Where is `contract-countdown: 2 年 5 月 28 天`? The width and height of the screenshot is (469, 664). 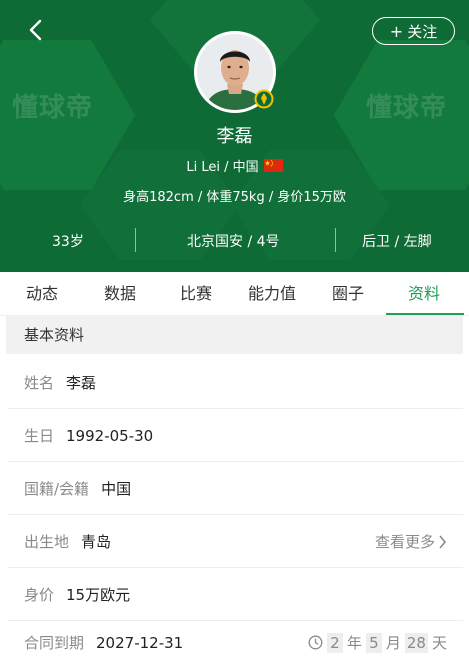 contract-countdown: 2 年 5 月 28 天 is located at coordinates (377, 642).